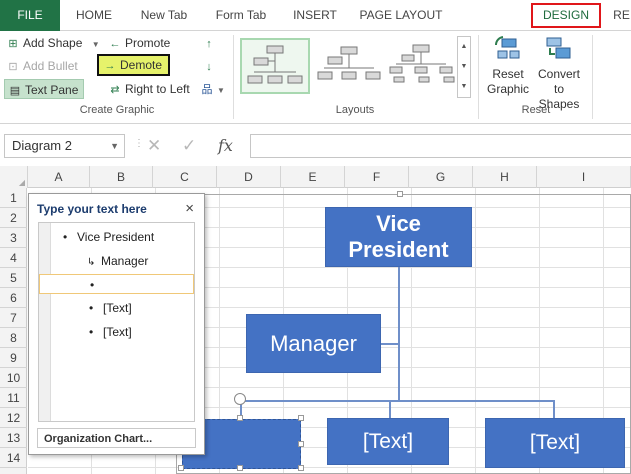 Image resolution: width=631 pixels, height=474 pixels. Describe the element at coordinates (13, 338) in the screenshot. I see `row-header: 8` at that location.